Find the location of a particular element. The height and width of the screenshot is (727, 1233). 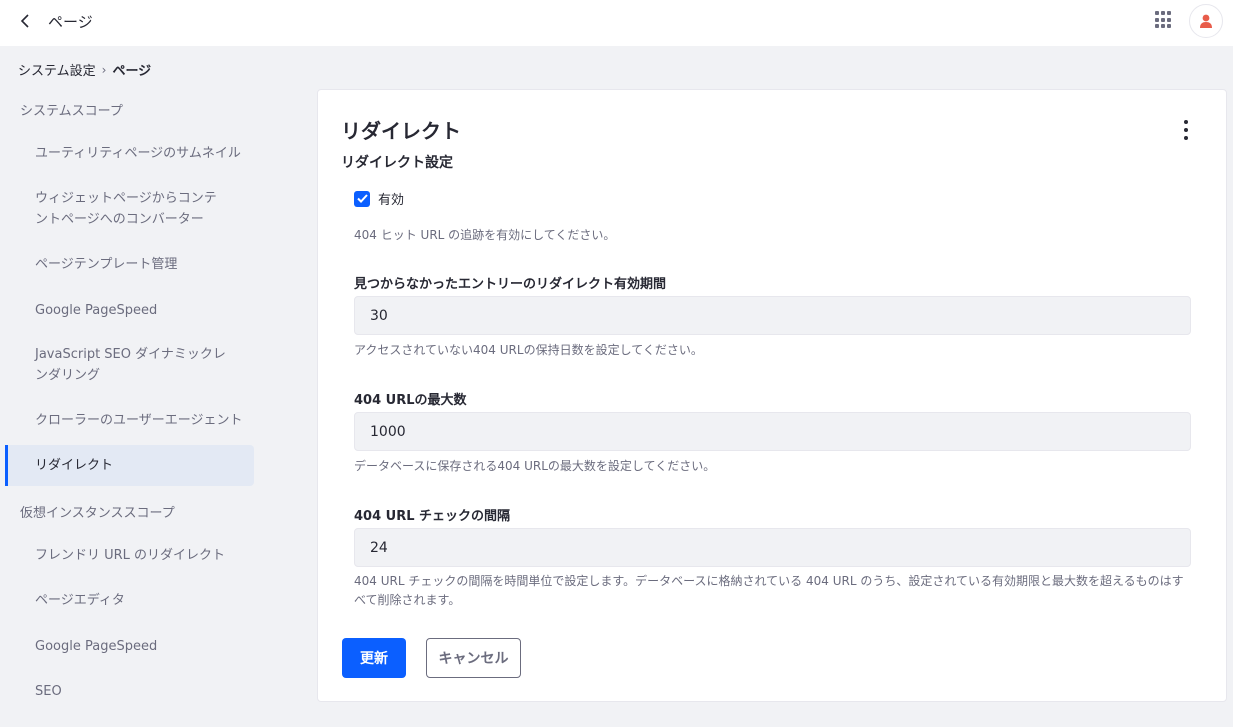

breadcrumb-current: ページ is located at coordinates (132, 71).